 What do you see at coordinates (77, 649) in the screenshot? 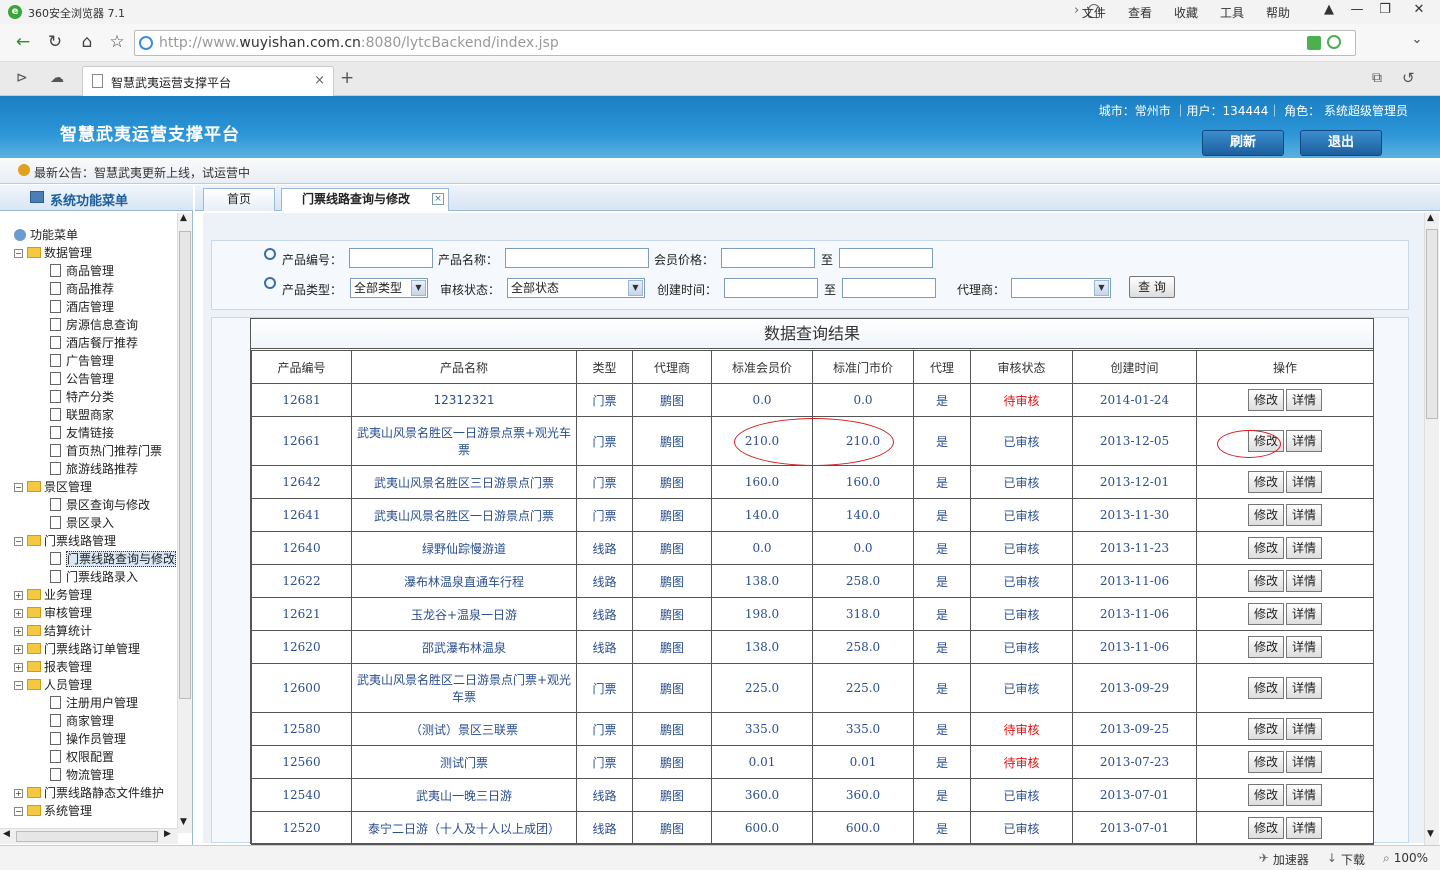
I see `tree-folder: + 门票线路订单管理` at bounding box center [77, 649].